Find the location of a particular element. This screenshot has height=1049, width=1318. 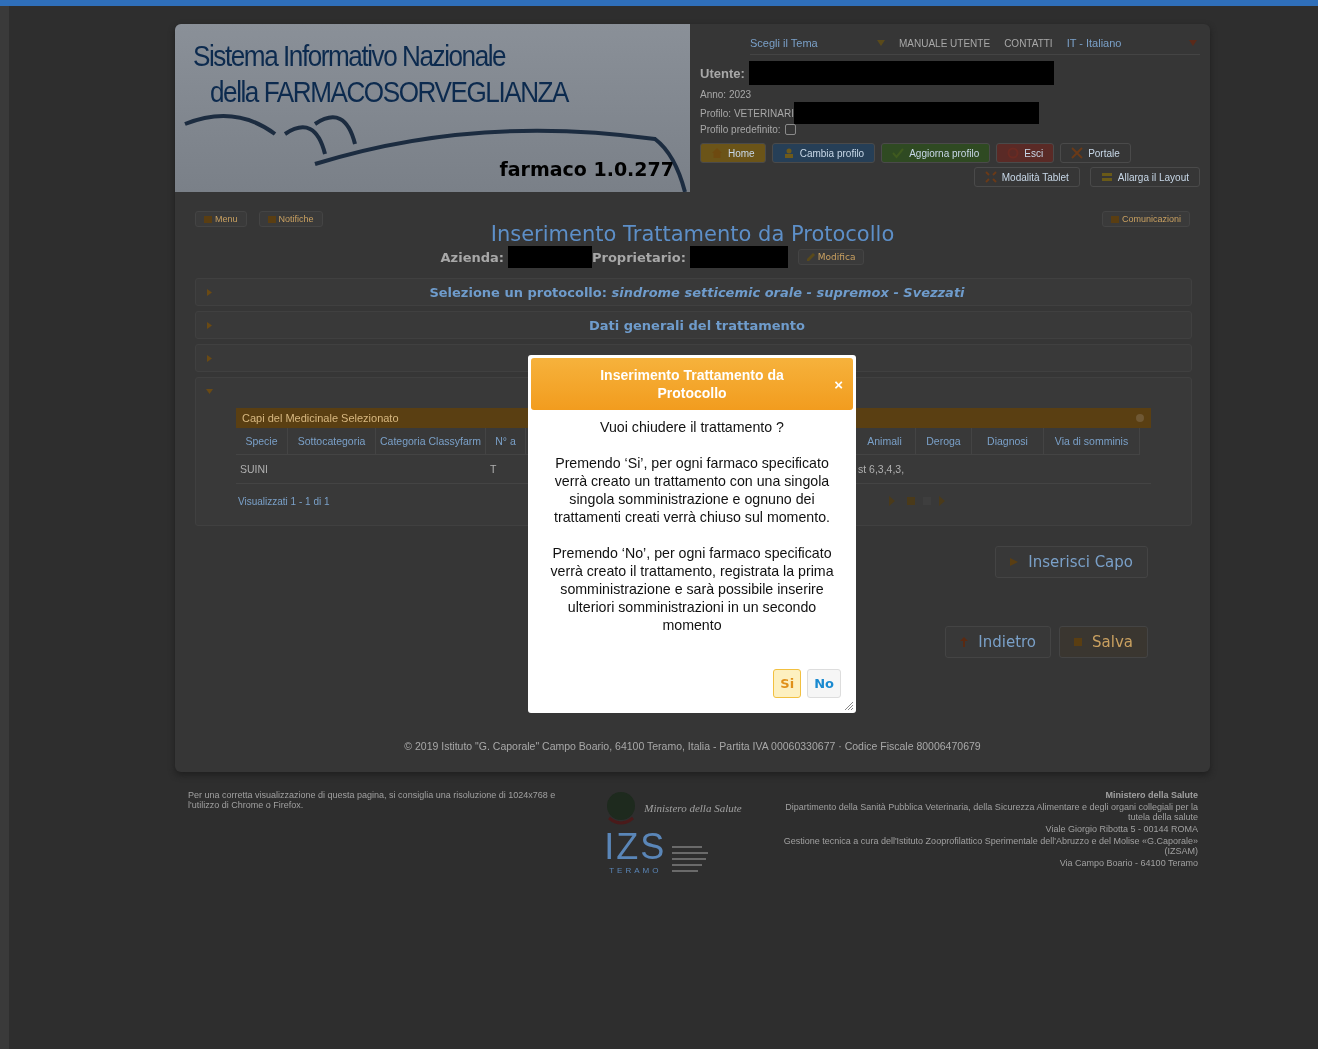

footer-line: Dipartimento della Sanità Pubblica Veterinaria, della Sicurezza Alimentare e degli organi collegiali per la tutela della salute is located at coordinates (991, 812).